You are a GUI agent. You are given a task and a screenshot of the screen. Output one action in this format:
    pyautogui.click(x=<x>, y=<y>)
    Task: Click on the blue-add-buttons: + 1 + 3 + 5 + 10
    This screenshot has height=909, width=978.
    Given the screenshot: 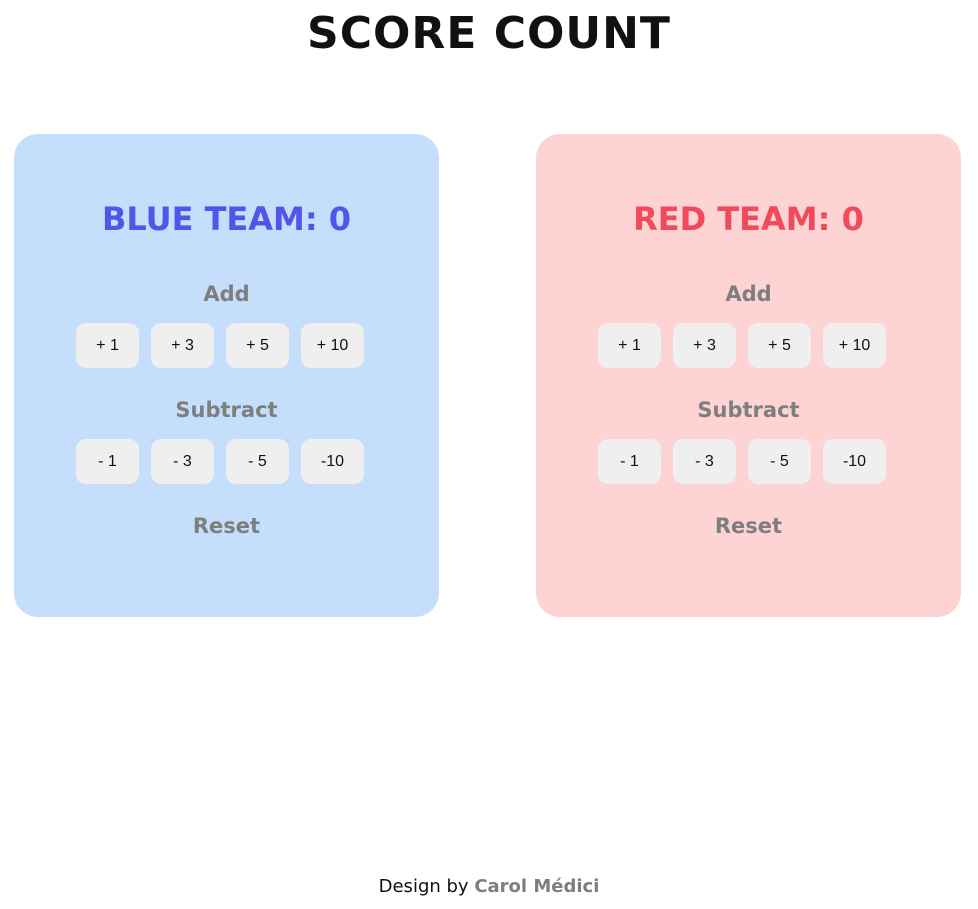 What is the action you would take?
    pyautogui.click(x=226, y=345)
    